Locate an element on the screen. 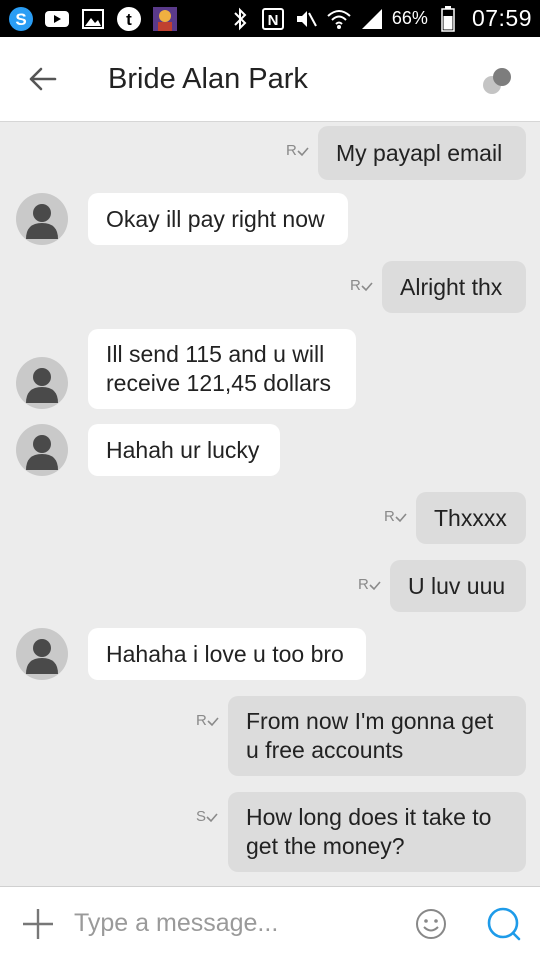  wifi-icon is located at coordinates (339, 19).